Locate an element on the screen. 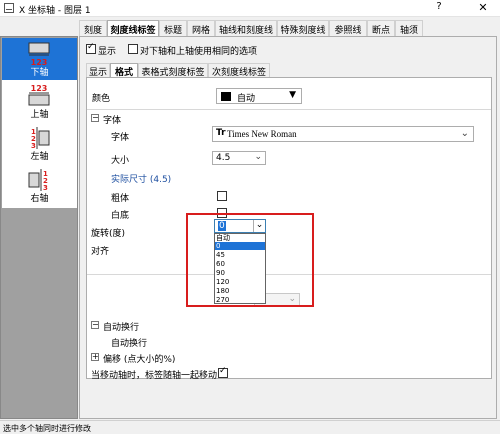  wrap-label: 自动换行 is located at coordinates (129, 344).